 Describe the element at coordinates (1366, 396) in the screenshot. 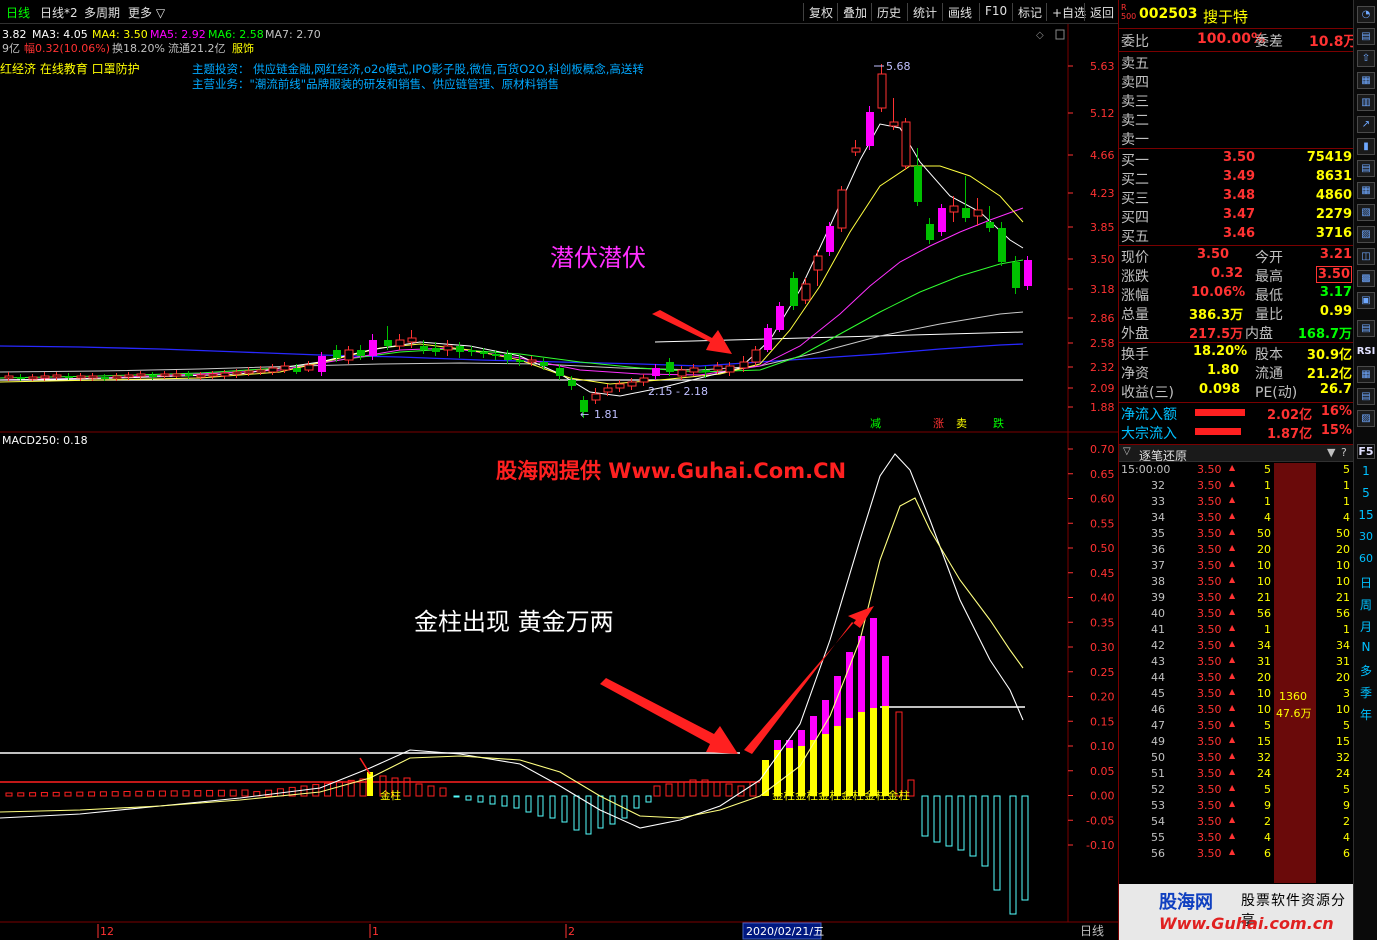

I see `toolbar-icon-17: ▤` at that location.